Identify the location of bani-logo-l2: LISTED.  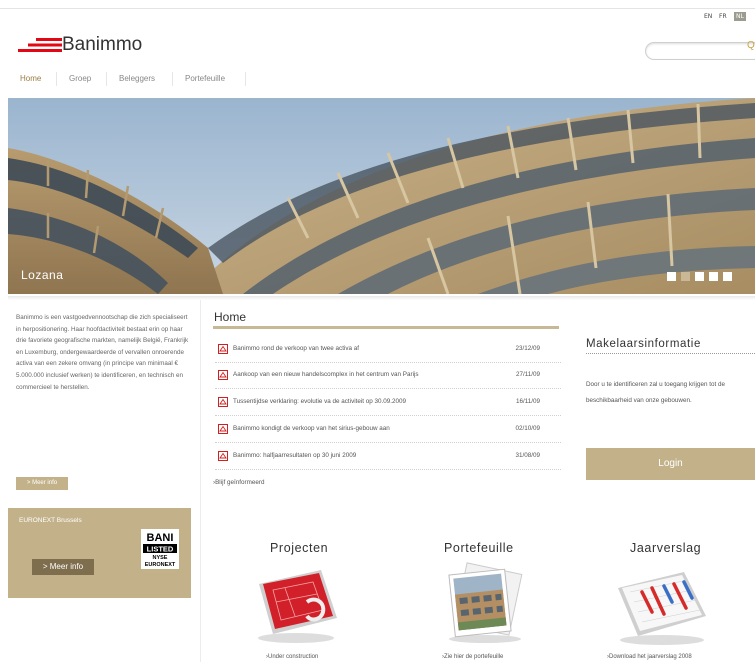
(160, 549).